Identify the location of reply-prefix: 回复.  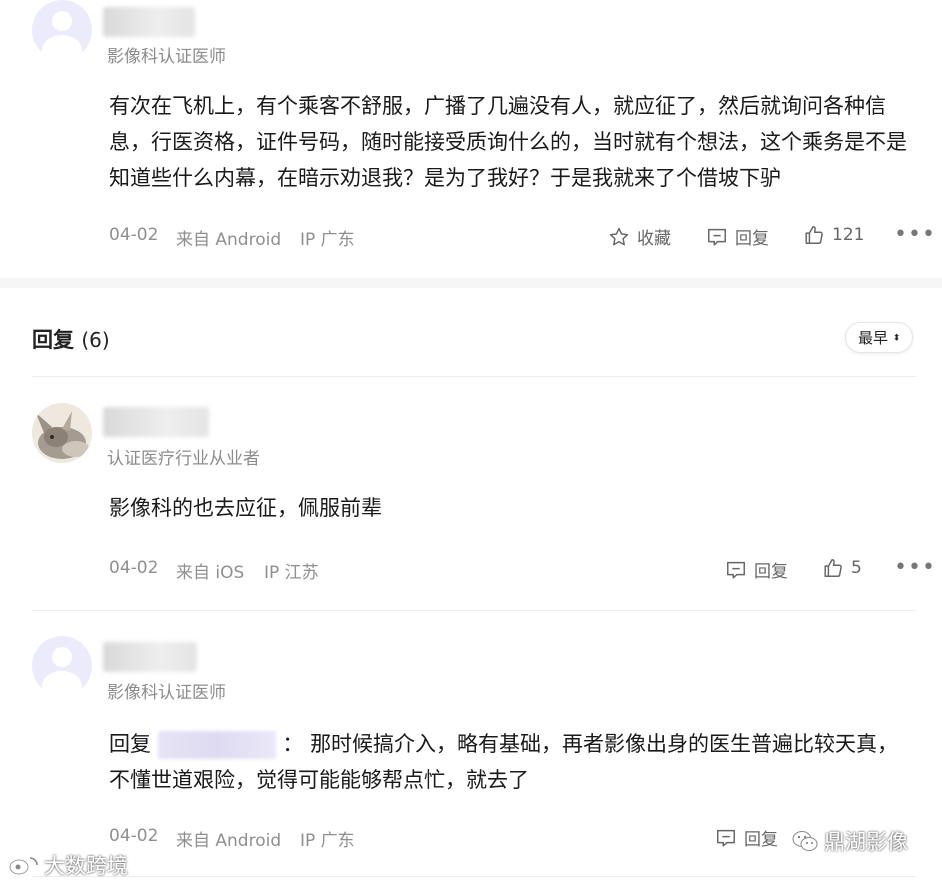
(130, 744).